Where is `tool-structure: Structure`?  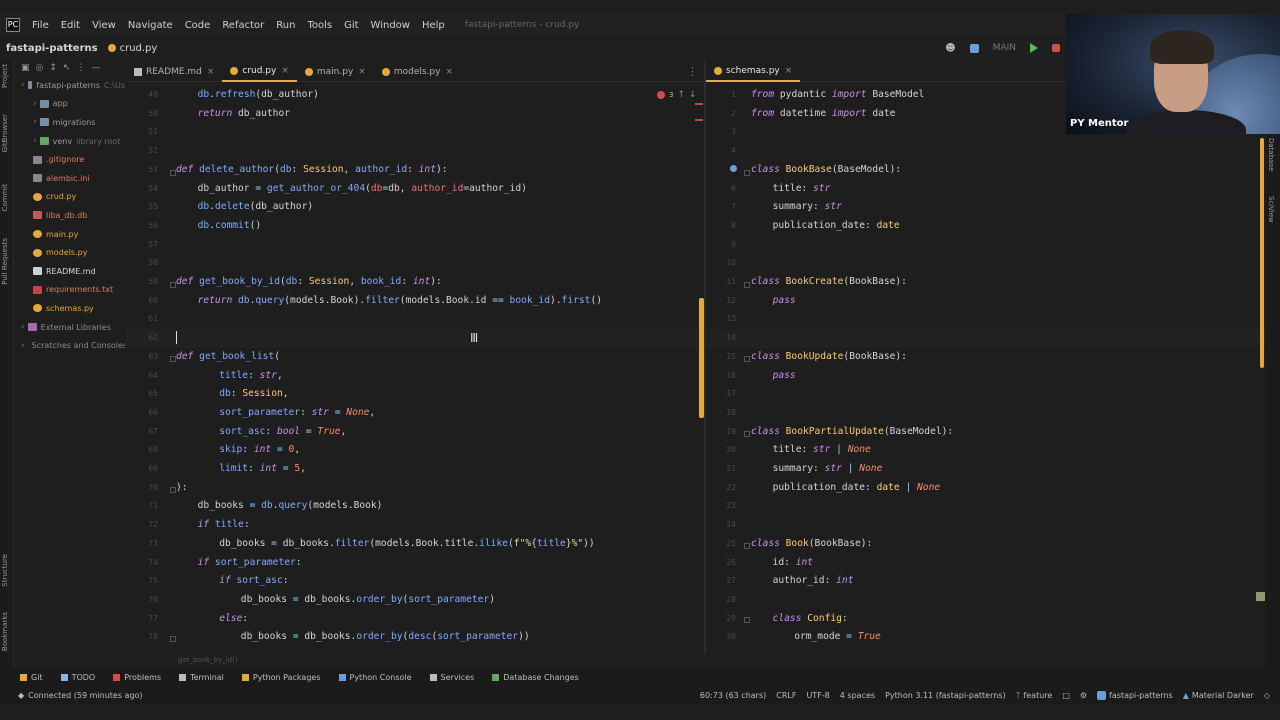
tool-structure: Structure is located at coordinates (5, 570).